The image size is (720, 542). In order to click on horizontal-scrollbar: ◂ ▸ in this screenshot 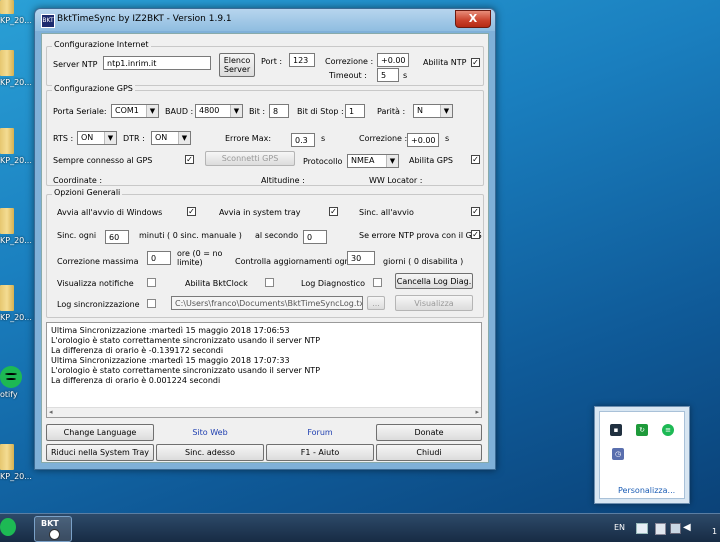, I will do `click(264, 412)`.